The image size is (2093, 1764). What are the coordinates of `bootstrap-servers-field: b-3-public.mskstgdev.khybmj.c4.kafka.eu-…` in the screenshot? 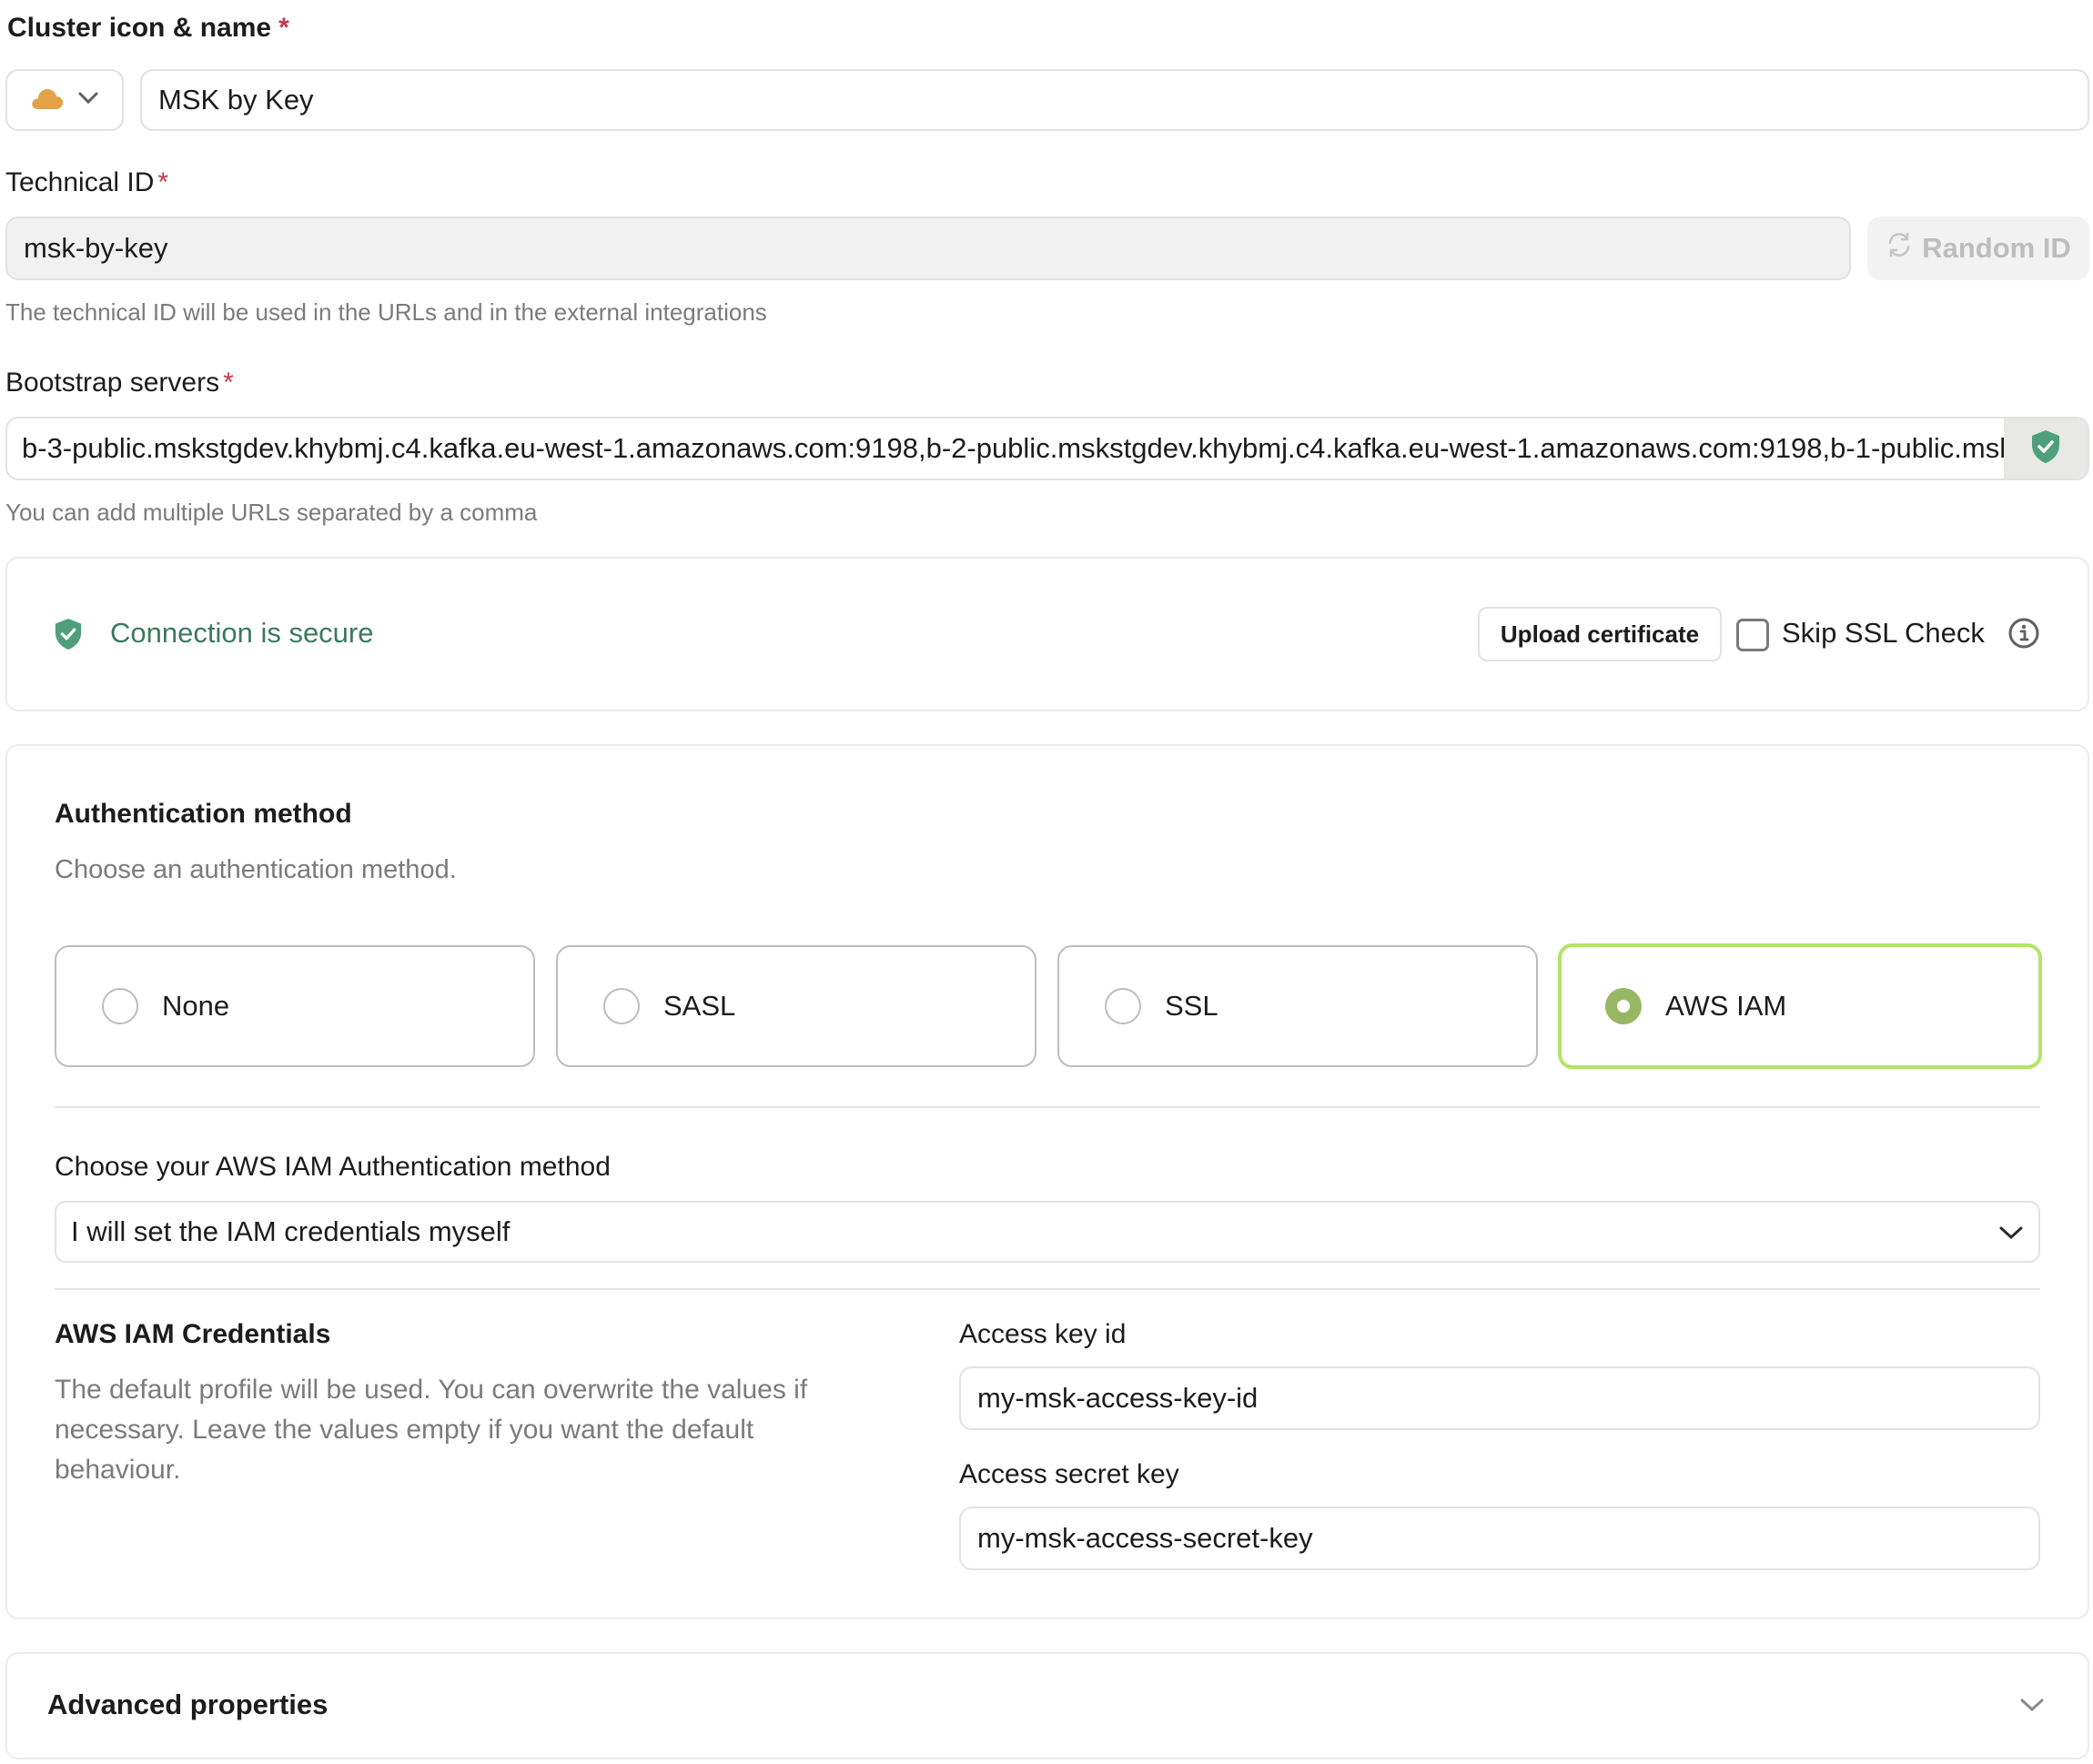 It's located at (1047, 449).